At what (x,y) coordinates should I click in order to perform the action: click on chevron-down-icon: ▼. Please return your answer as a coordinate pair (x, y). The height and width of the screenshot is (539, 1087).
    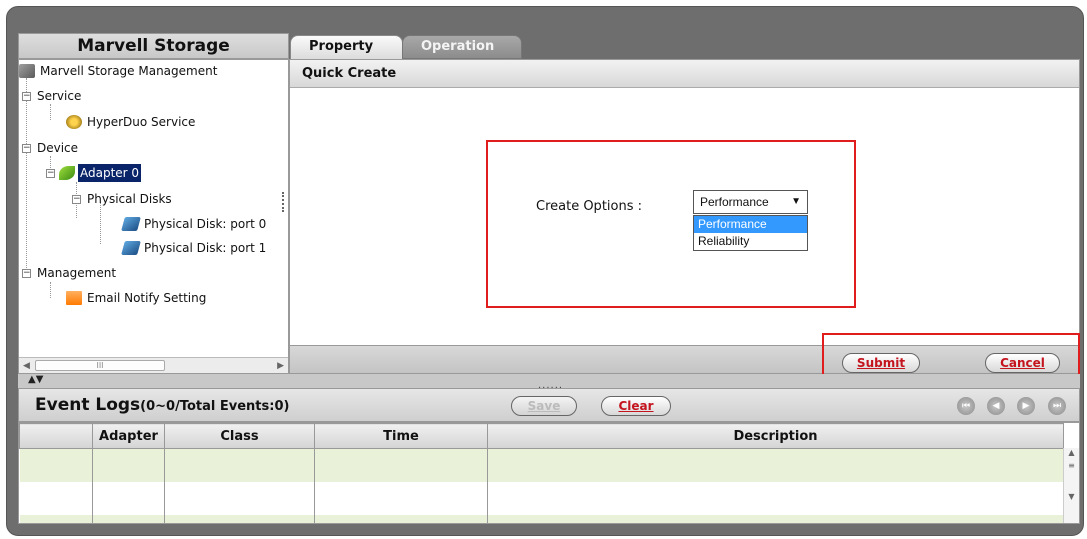
    Looking at the image, I should click on (796, 201).